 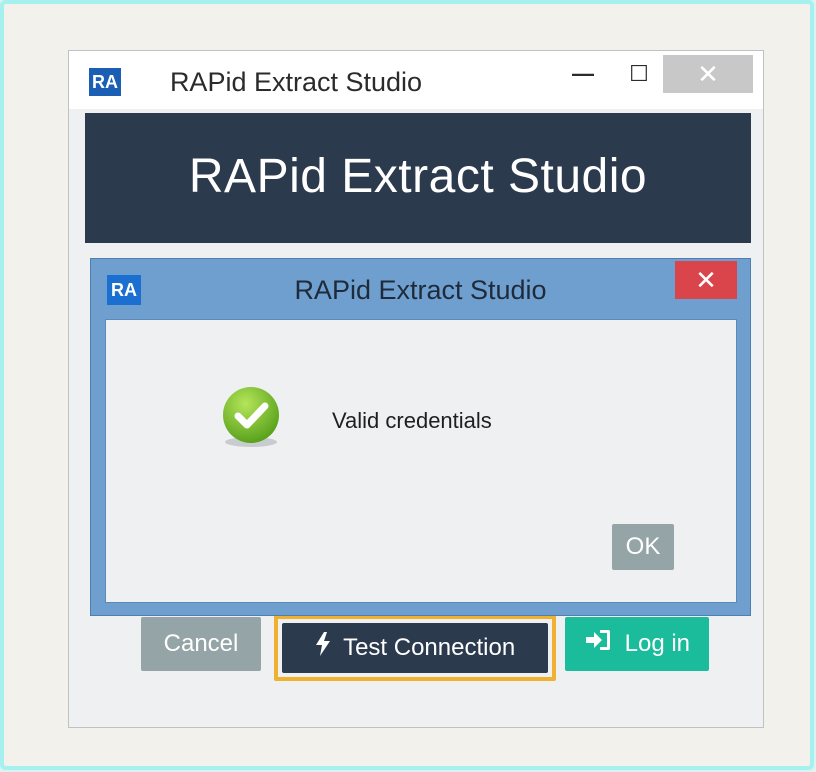 I want to click on login-button-label: Log in, so click(x=657, y=643).